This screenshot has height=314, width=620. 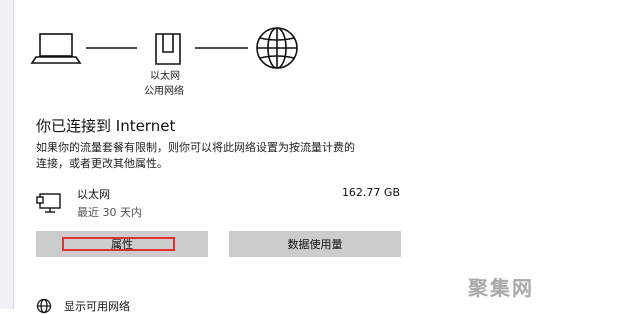 I want to click on public-network-label: 公用网络, so click(x=164, y=91).